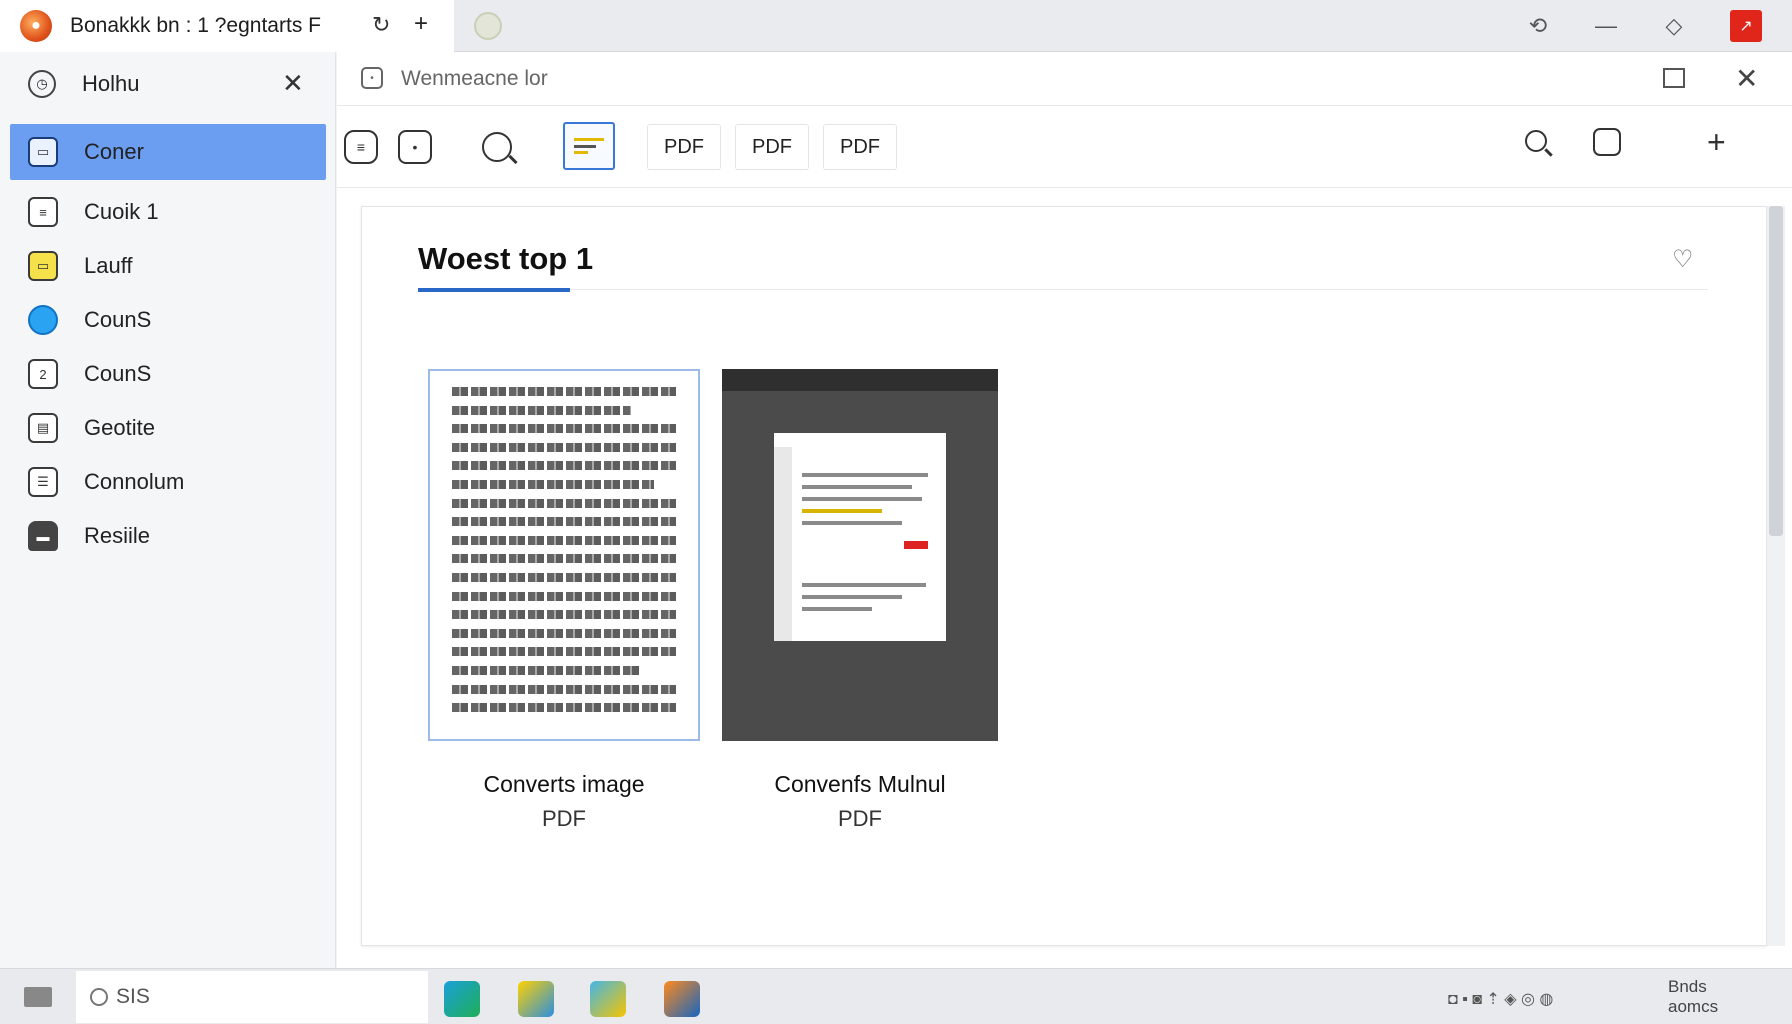 Image resolution: width=1792 pixels, height=1024 pixels. Describe the element at coordinates (421, 24) in the screenshot. I see `new-tab-icon: +` at that location.